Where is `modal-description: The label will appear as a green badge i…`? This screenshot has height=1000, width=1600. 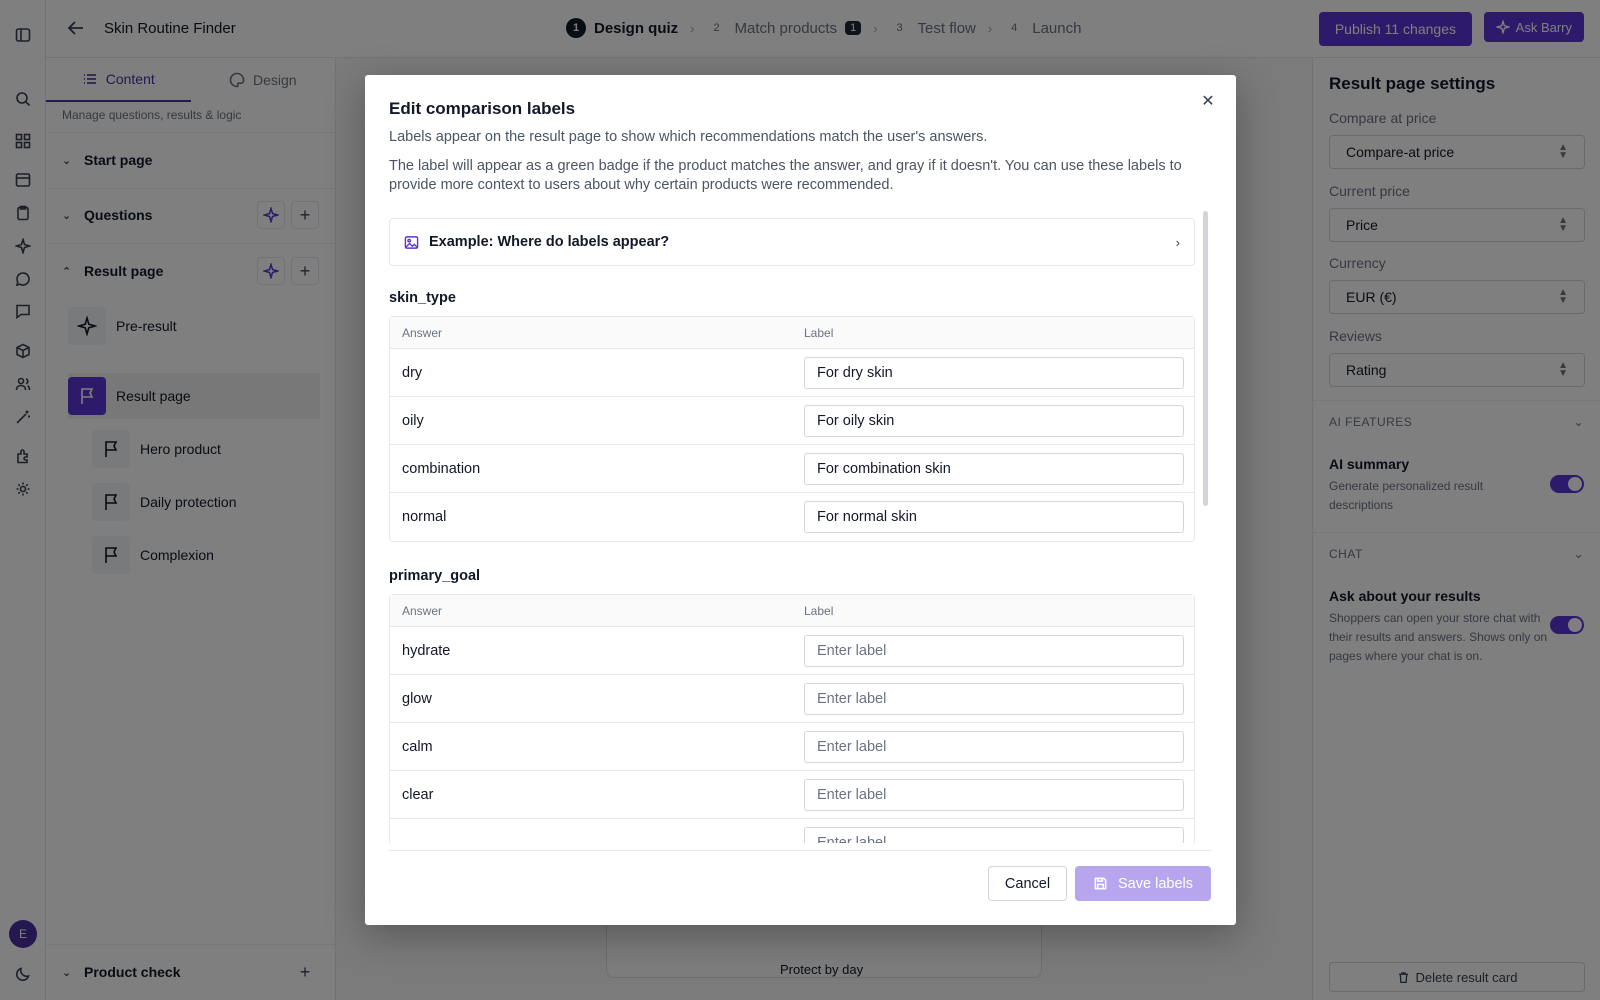
modal-description: The label will appear as a green badge i… is located at coordinates (785, 175).